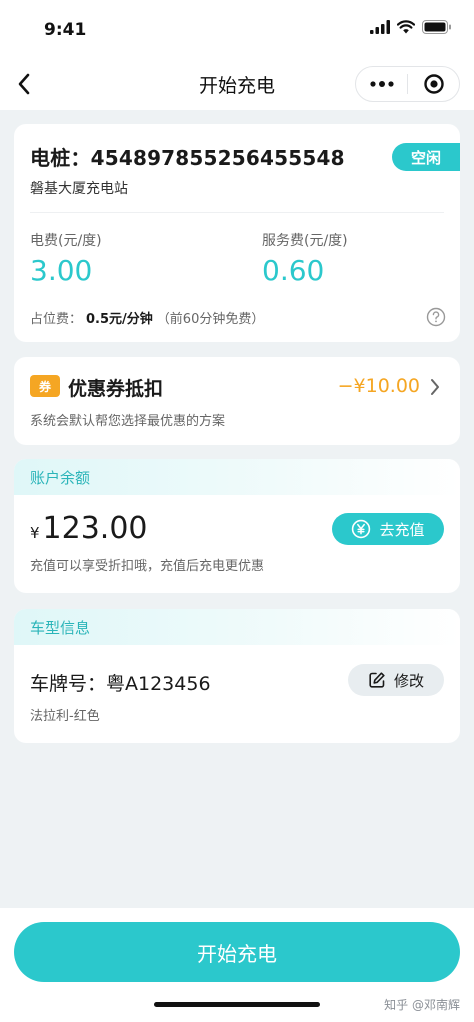 This screenshot has height=1022, width=474. Describe the element at coordinates (65, 30) in the screenshot. I see `status-time: 9:41` at that location.